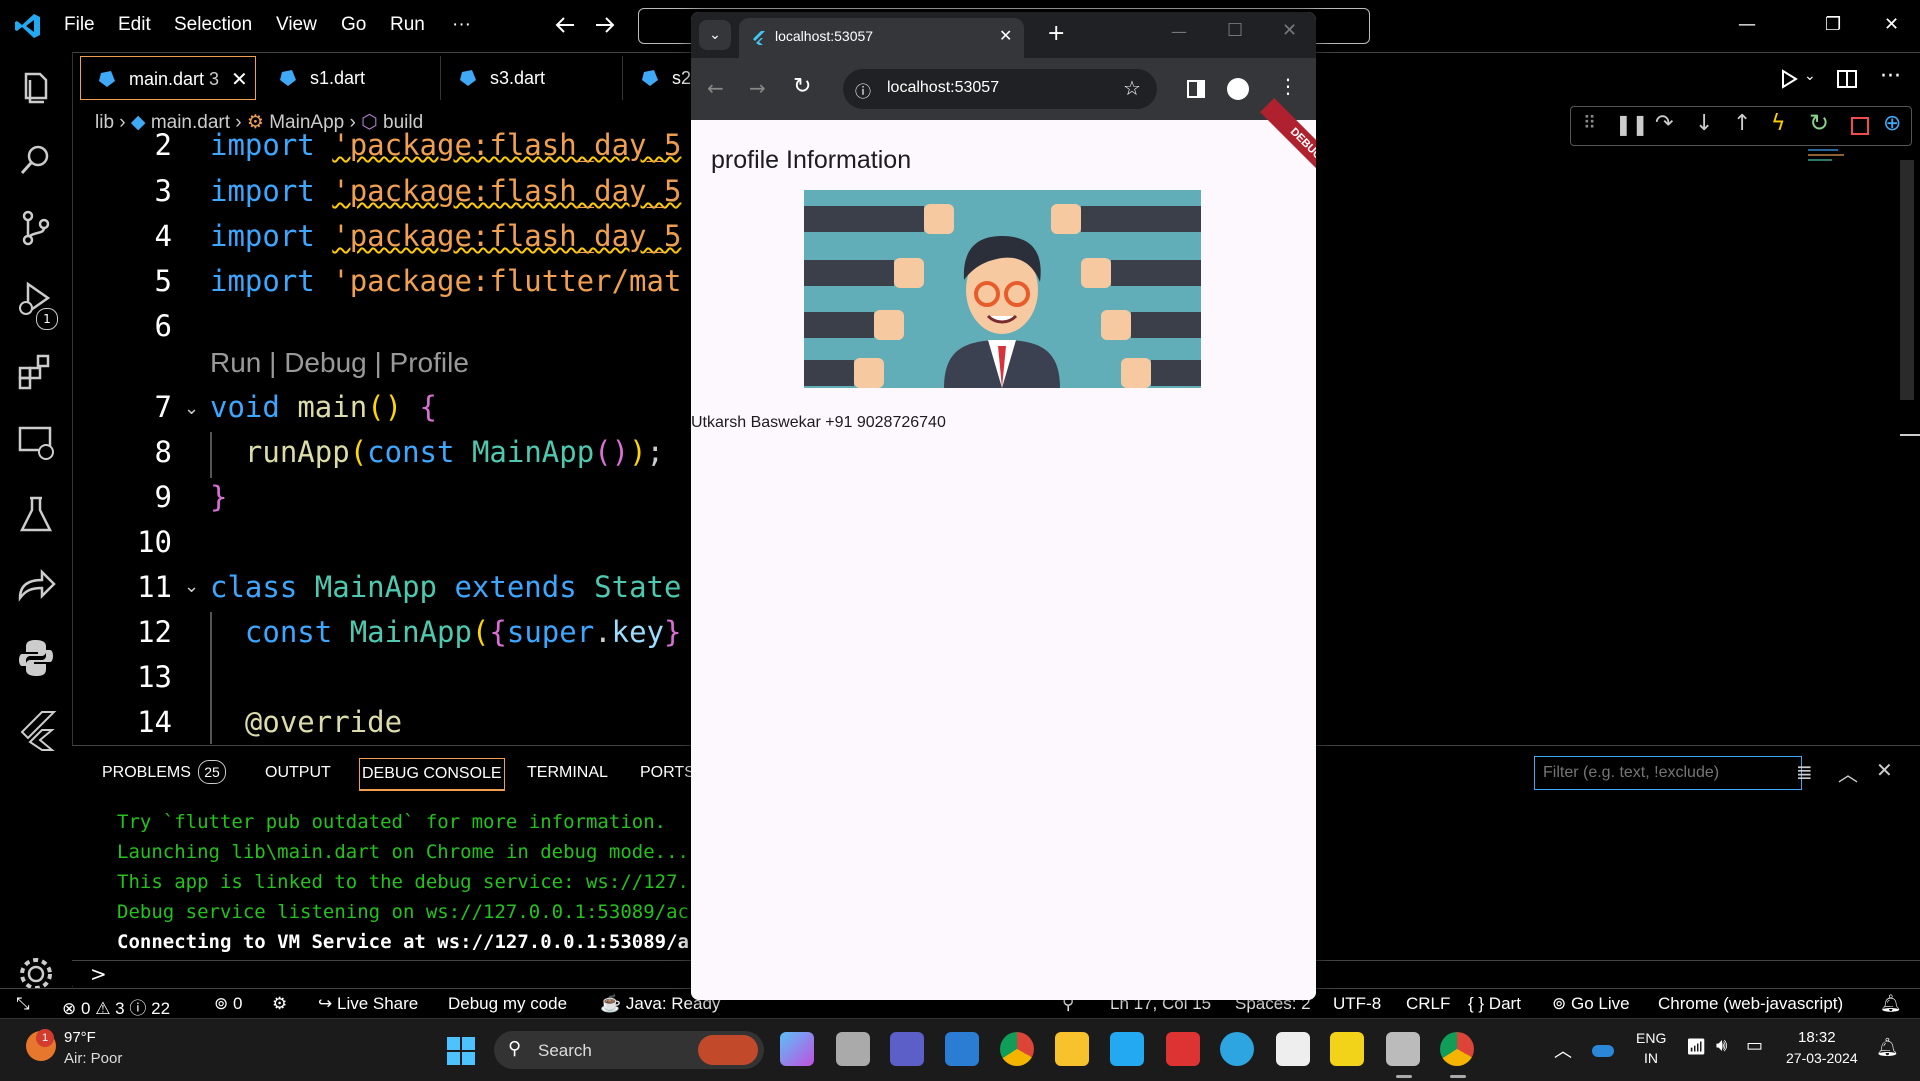  What do you see at coordinates (1704, 123) in the screenshot?
I see `step-into-icon: ↓` at bounding box center [1704, 123].